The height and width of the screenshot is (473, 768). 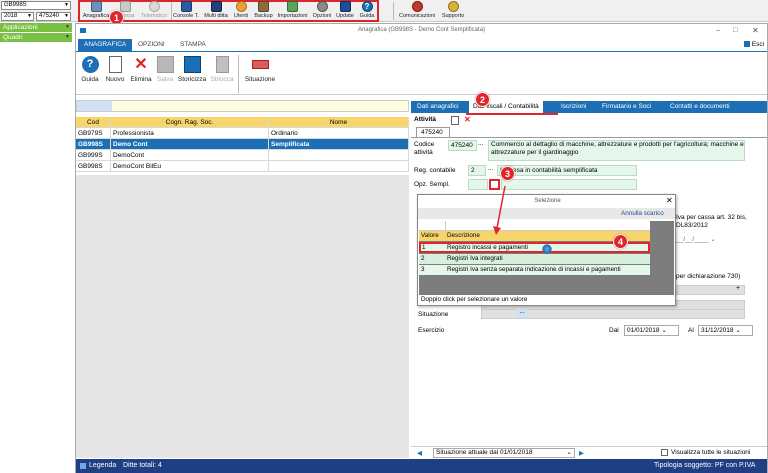 What do you see at coordinates (573, 107) in the screenshot?
I see `tab-iscrizioni: Iscrizioni` at bounding box center [573, 107].